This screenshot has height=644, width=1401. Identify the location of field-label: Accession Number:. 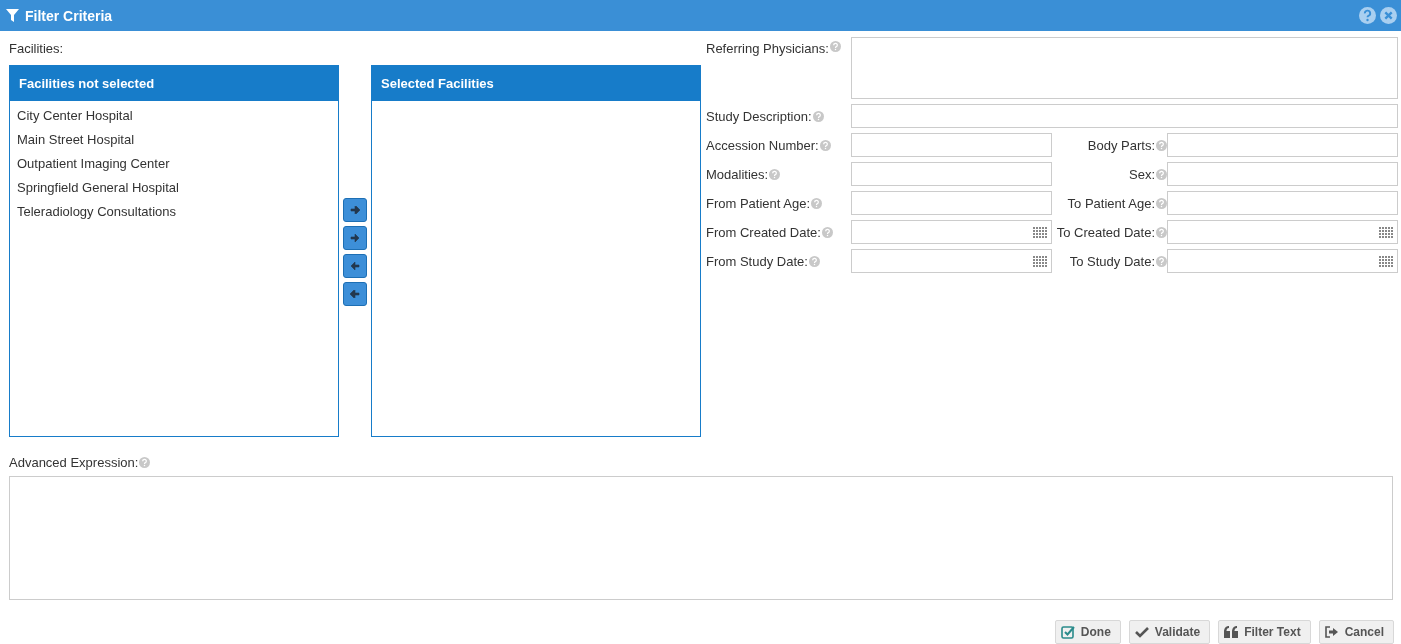
(762, 145).